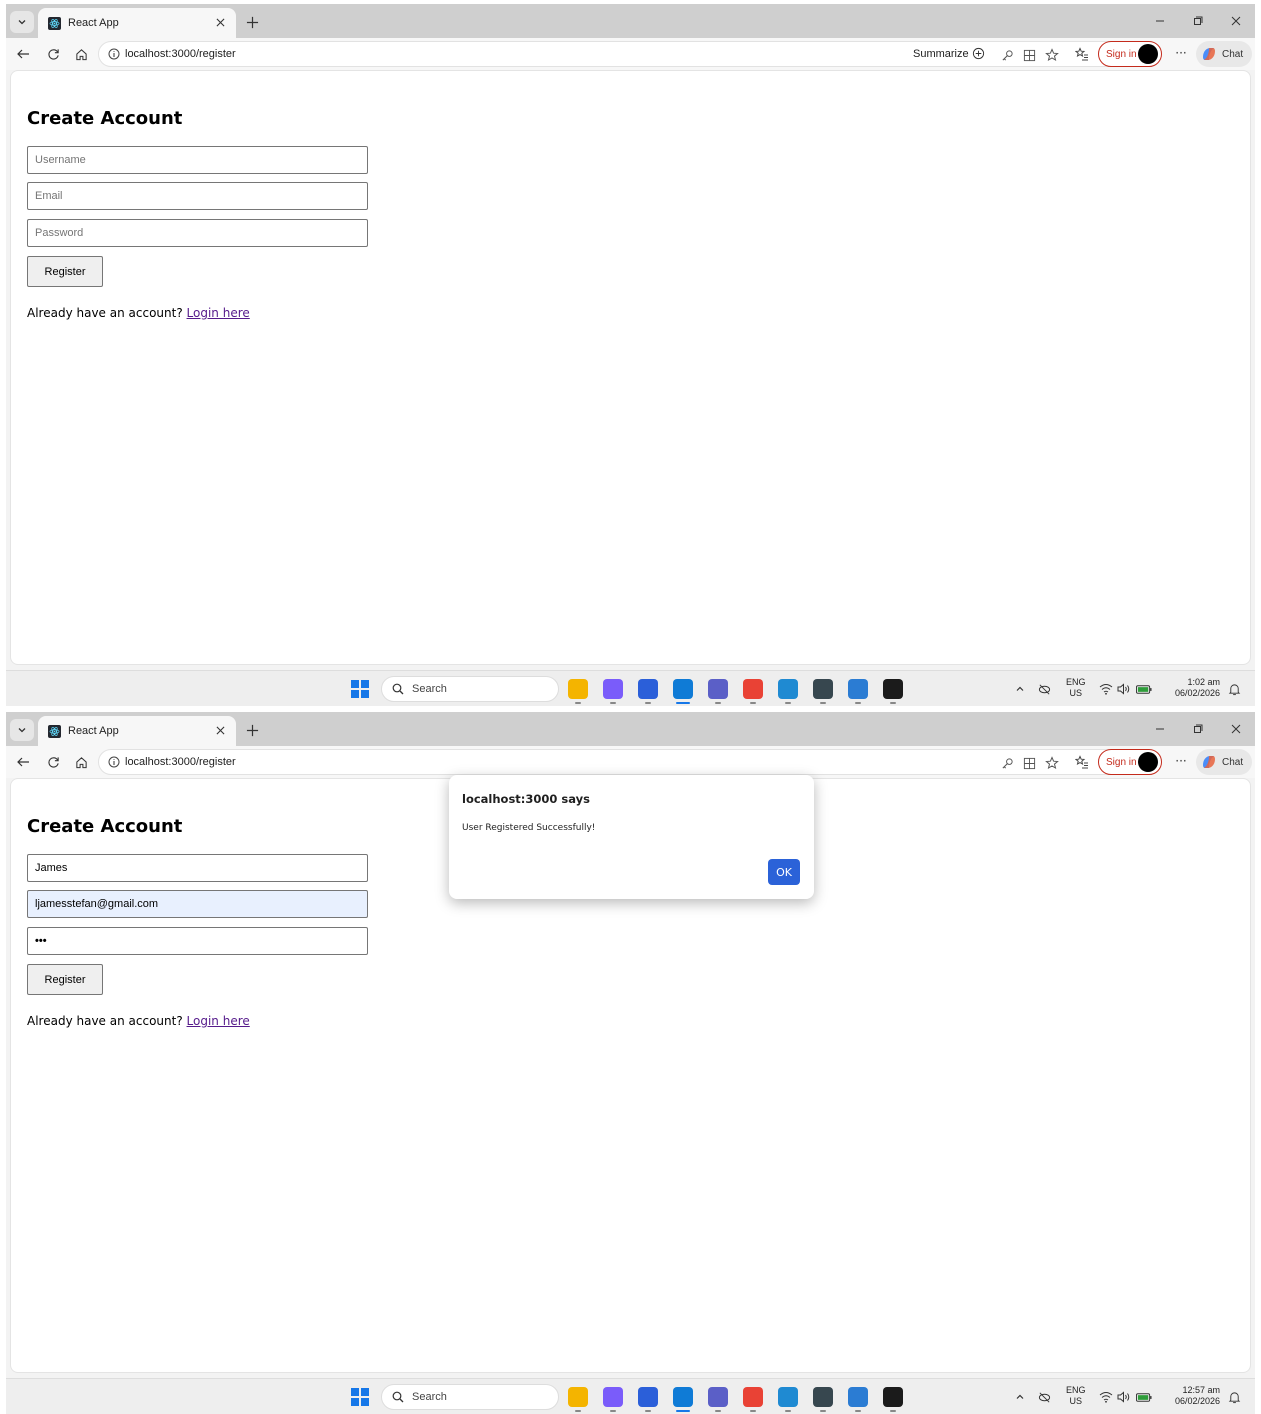 This screenshot has height=1414, width=1261. I want to click on lang-line2: US, so click(1076, 1401).